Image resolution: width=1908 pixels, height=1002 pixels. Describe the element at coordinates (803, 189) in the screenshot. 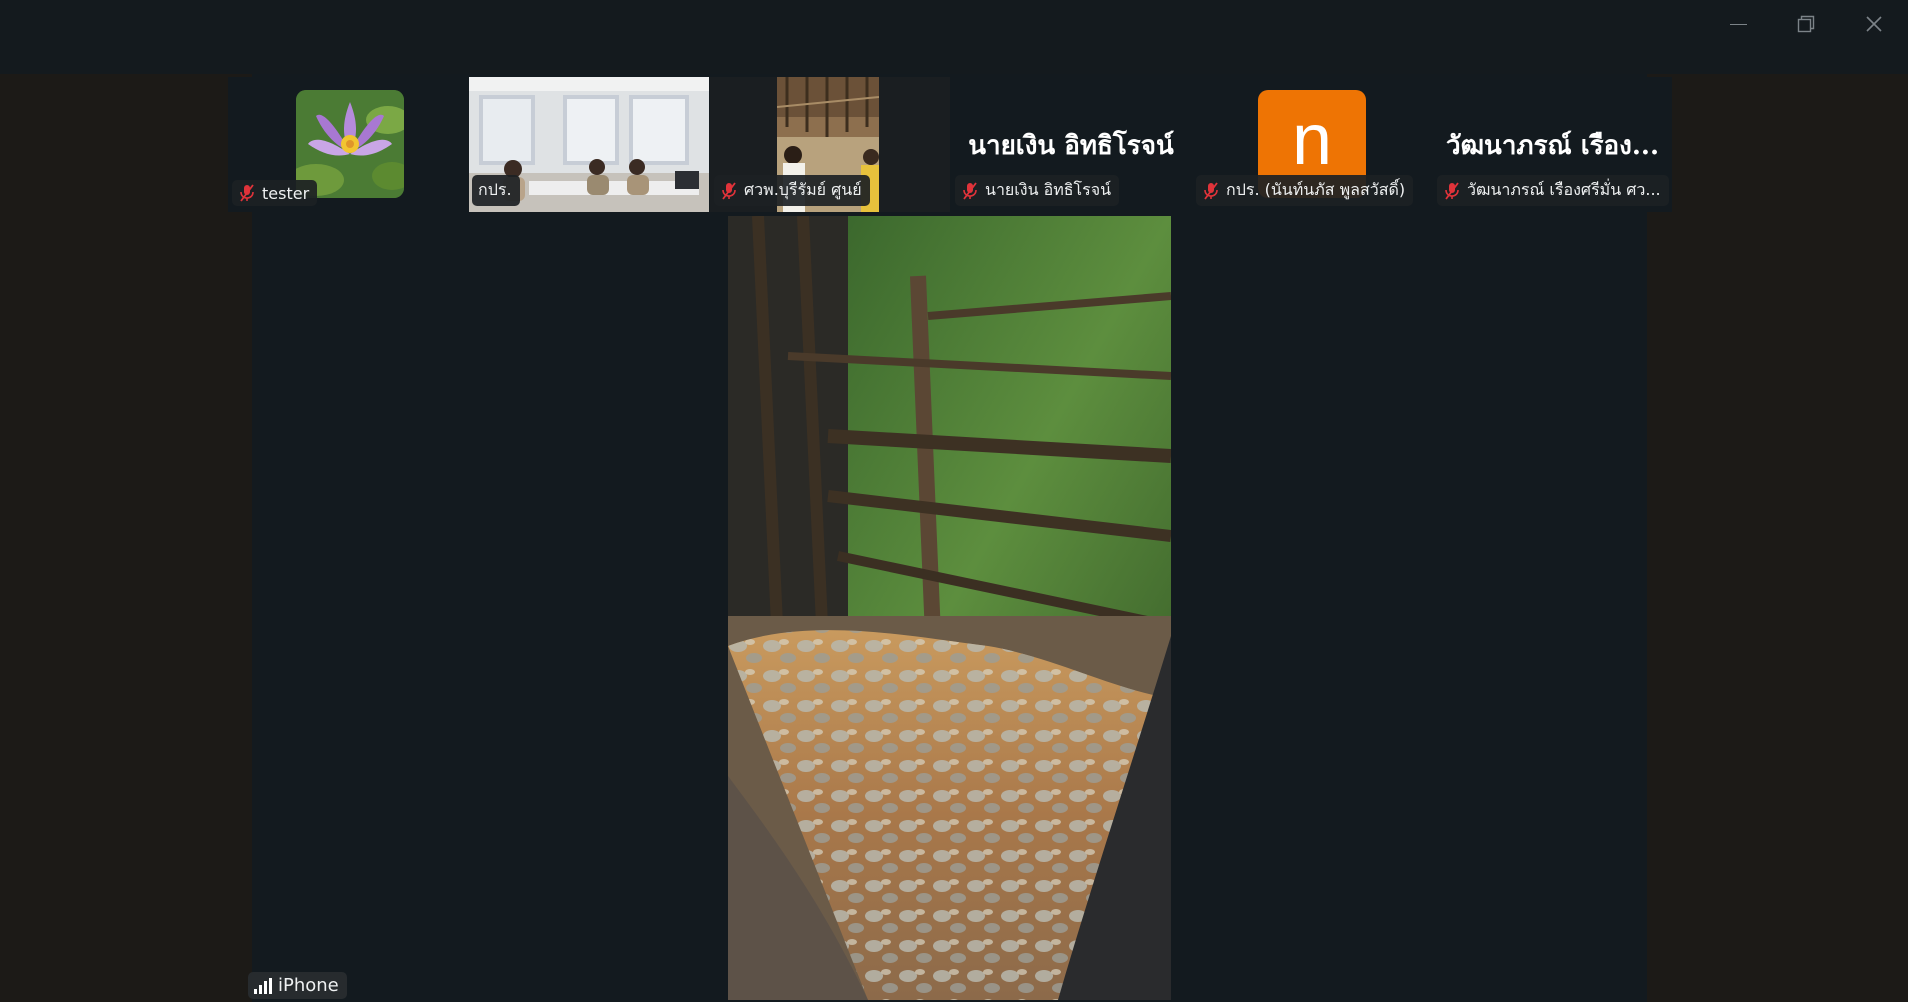

I see `participant-name: ศวพ.บุรีรัมย์ ศูนย์` at that location.